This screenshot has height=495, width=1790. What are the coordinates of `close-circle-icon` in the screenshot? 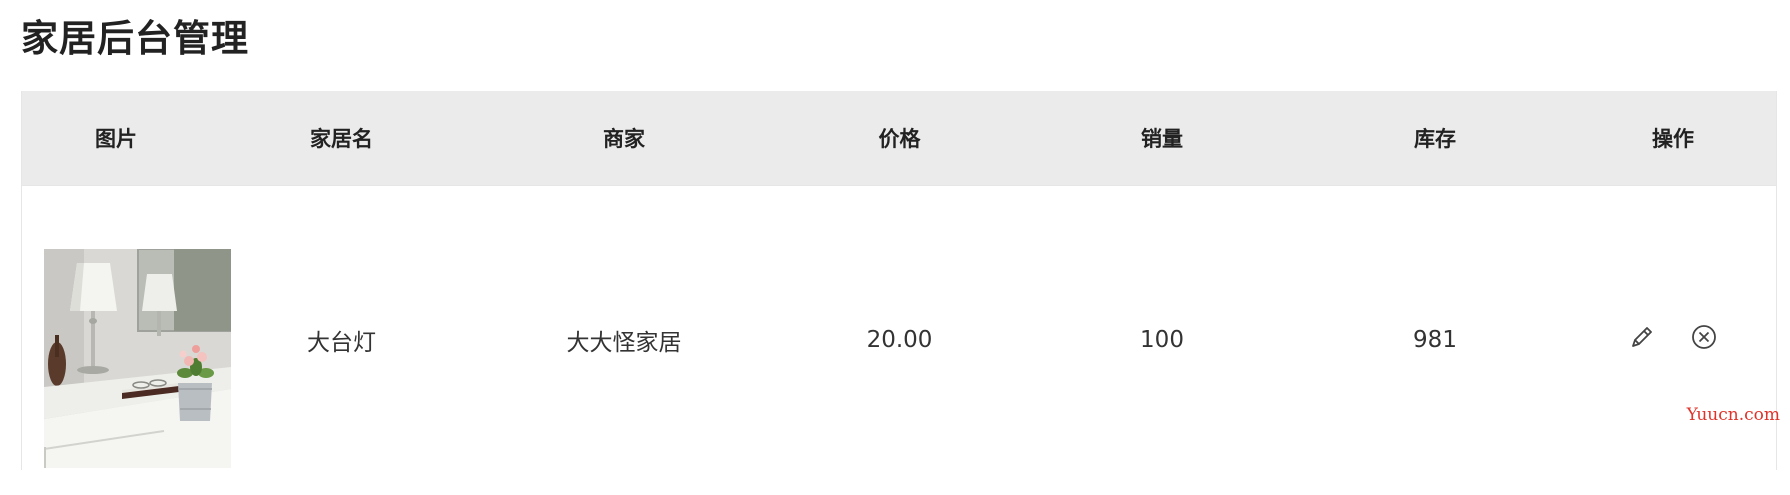 It's located at (1704, 337).